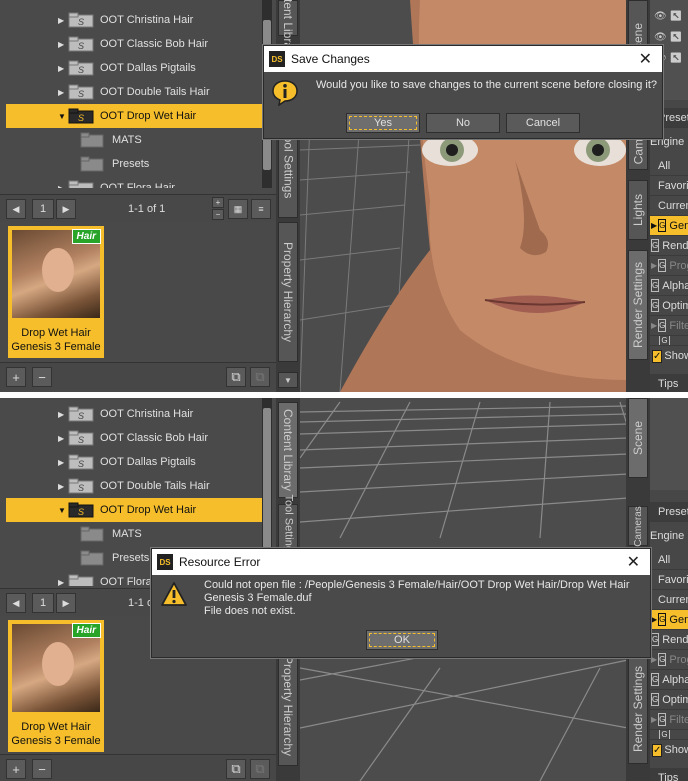 The height and width of the screenshot is (781, 688). What do you see at coordinates (267, 483) in the screenshot?
I see `scrollbar-thumb` at bounding box center [267, 483].